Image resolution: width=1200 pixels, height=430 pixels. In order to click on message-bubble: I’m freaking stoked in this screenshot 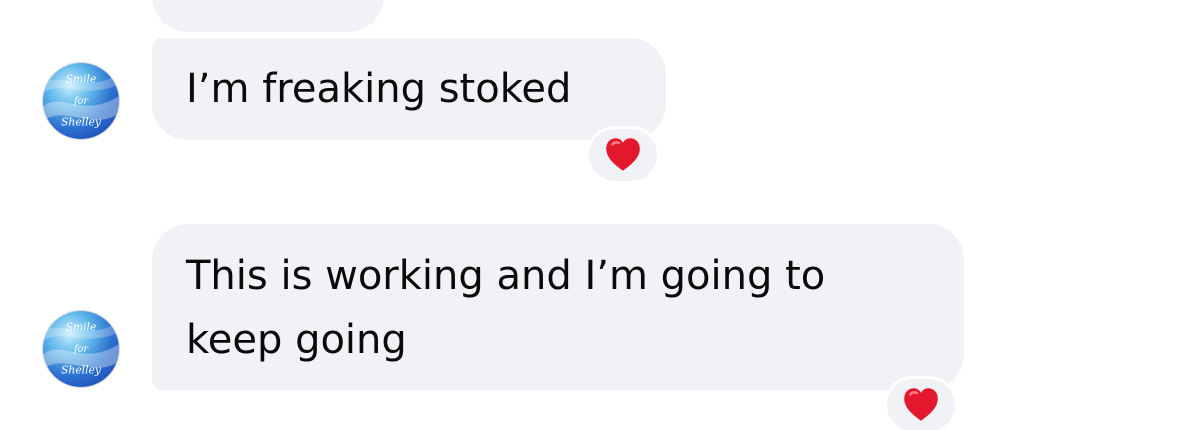, I will do `click(409, 89)`.